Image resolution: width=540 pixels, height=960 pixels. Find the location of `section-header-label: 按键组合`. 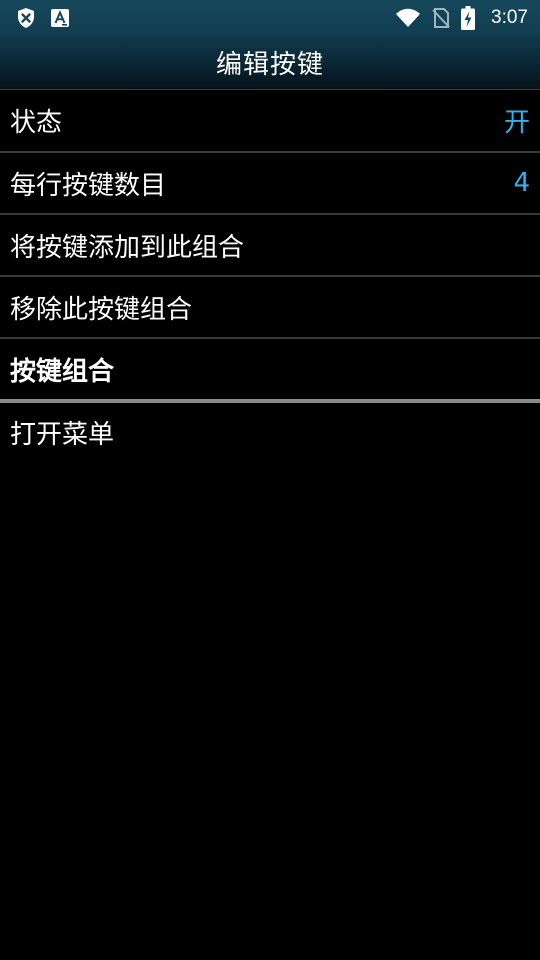

section-header-label: 按键组合 is located at coordinates (62, 371).